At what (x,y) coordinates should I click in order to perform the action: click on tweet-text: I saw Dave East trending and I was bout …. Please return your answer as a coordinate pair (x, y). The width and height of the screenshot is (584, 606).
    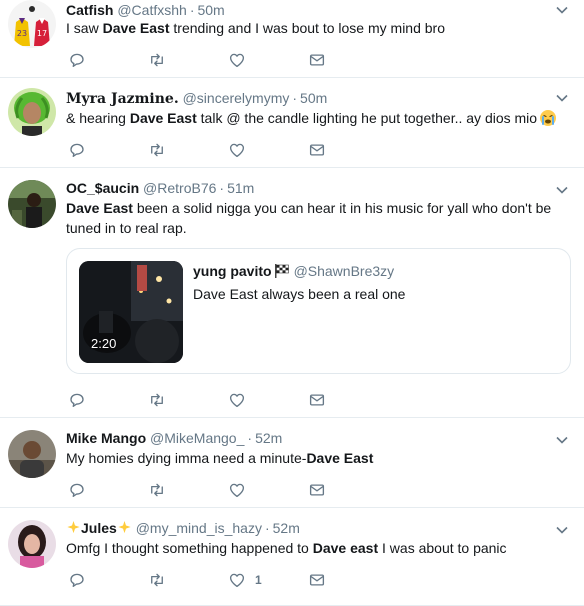
    Looking at the image, I should click on (314, 28).